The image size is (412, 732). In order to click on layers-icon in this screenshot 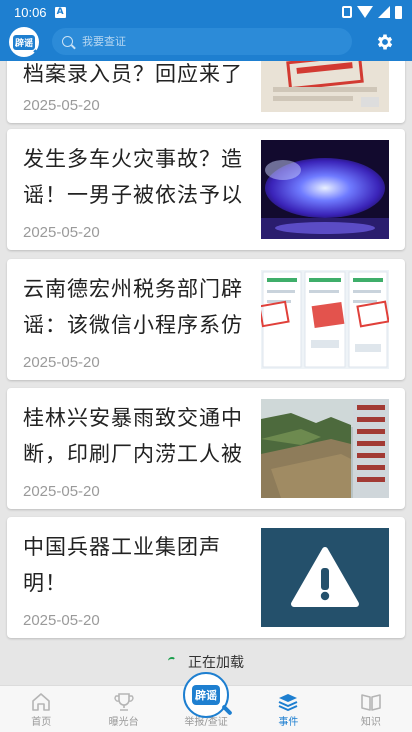, I will do `click(288, 702)`.